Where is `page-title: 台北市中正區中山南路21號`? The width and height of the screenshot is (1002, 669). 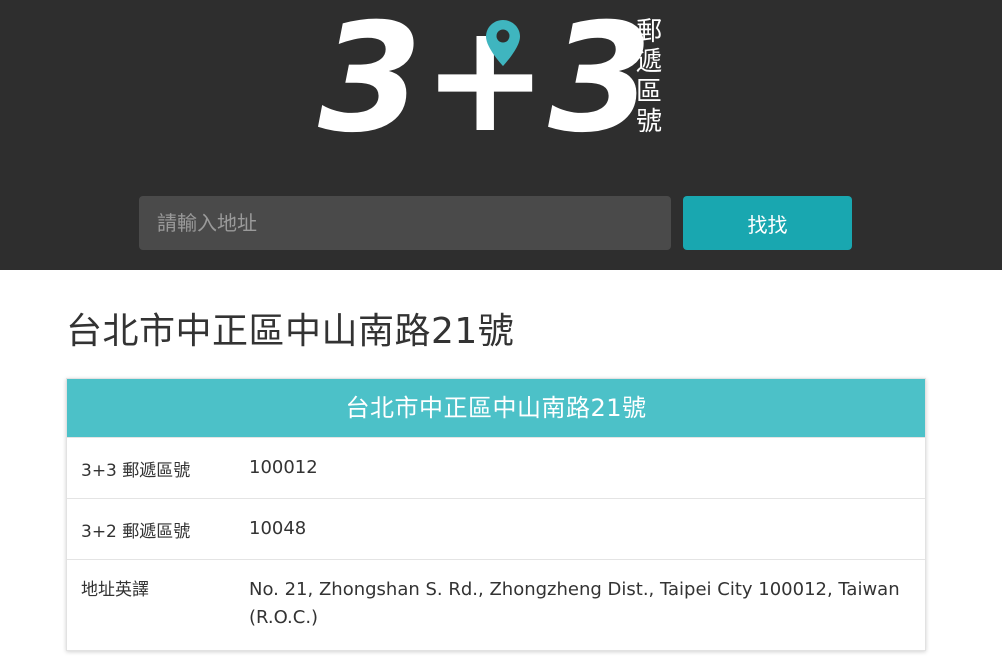 page-title: 台北市中正區中山南路21號 is located at coordinates (290, 331).